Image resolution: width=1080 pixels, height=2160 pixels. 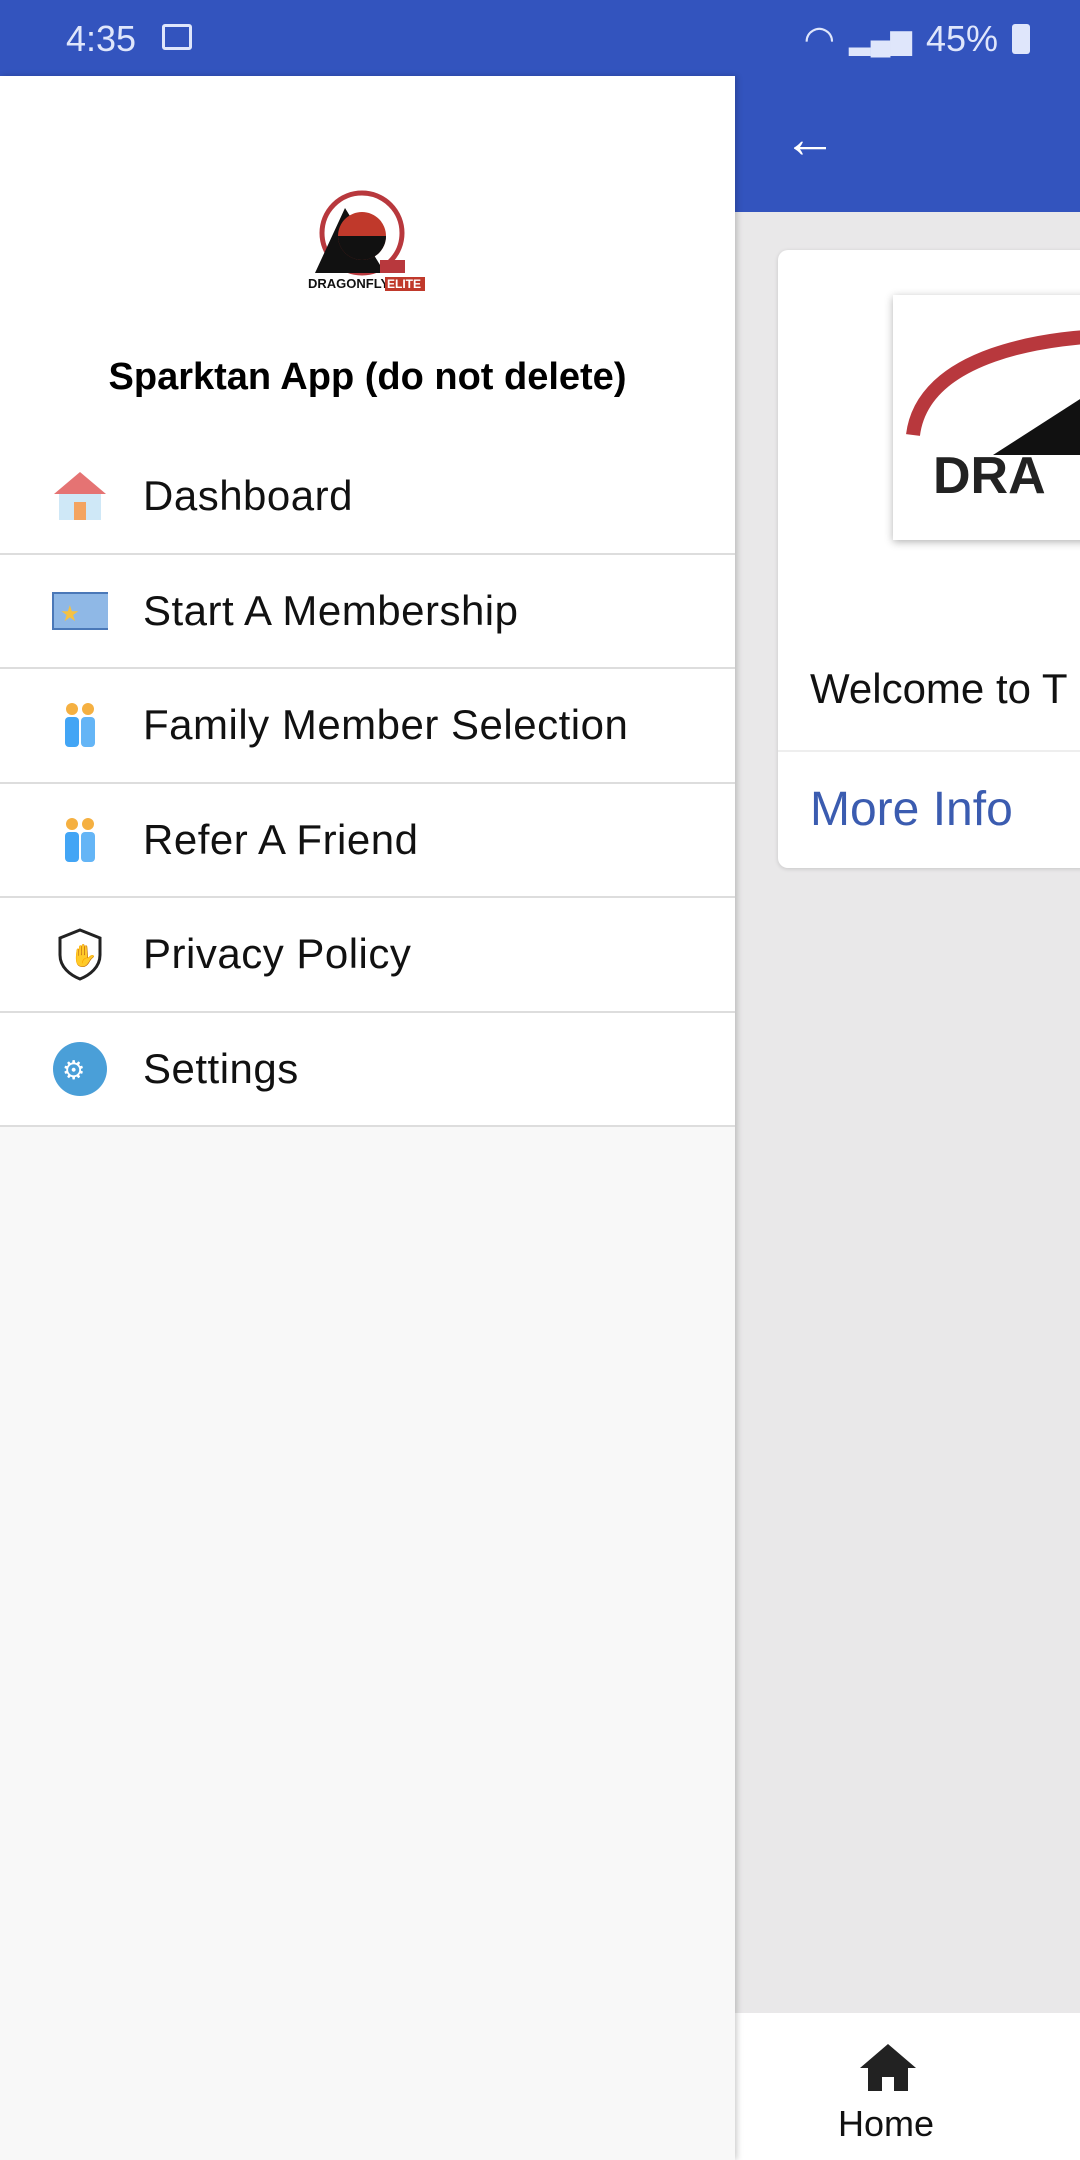 I want to click on membership-card-icon: ★, so click(x=80, y=611).